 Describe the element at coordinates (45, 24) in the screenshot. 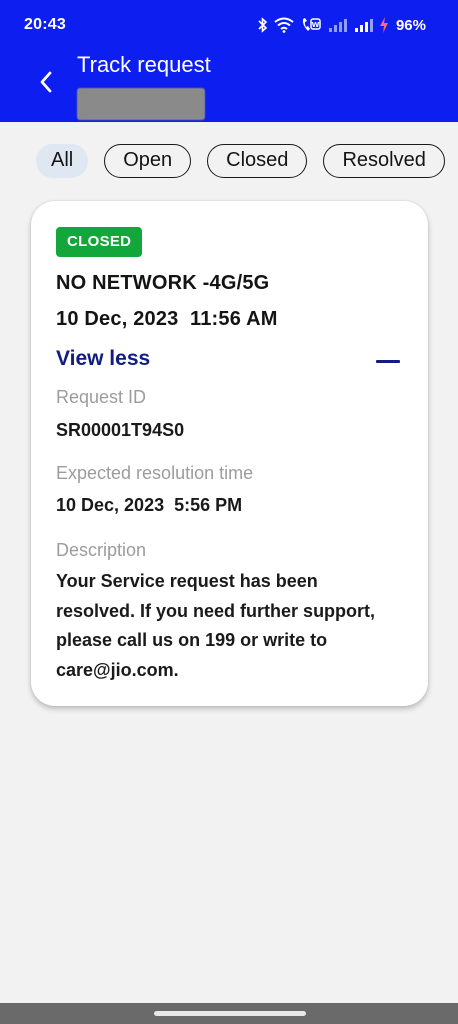

I see `status-time: 20:43` at that location.